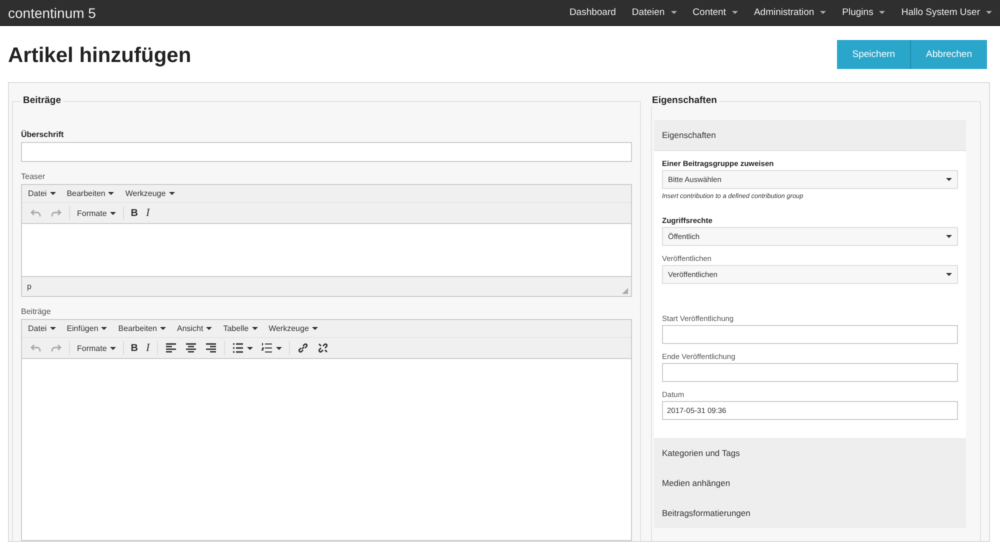 The image size is (1000, 542). What do you see at coordinates (52, 12) in the screenshot?
I see `brand-title: contentinum 5` at bounding box center [52, 12].